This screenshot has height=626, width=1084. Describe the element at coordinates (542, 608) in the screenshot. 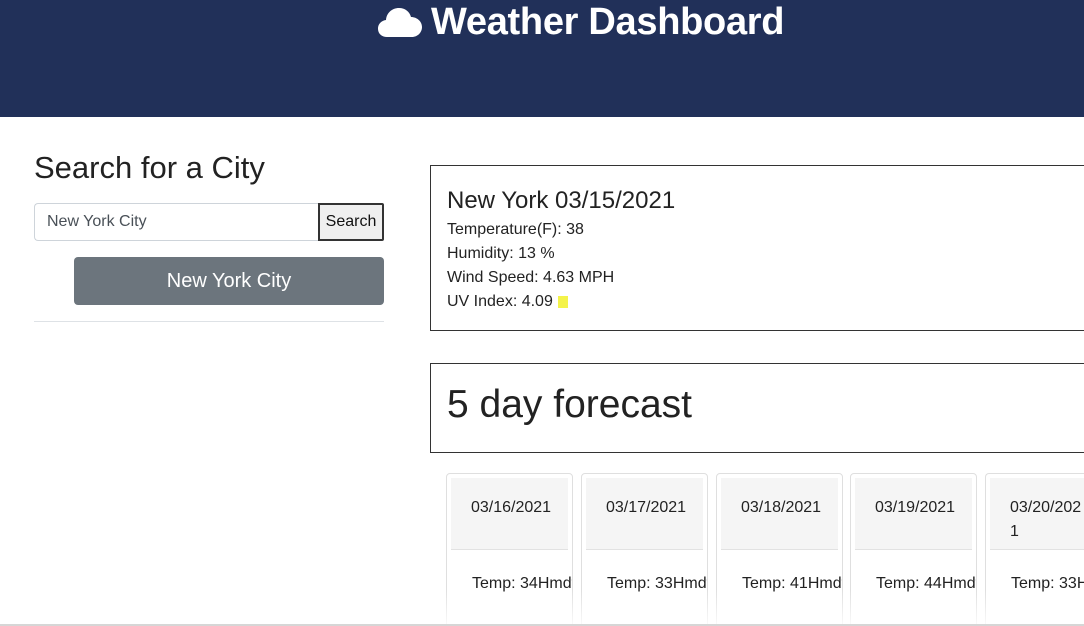

I see `viewport-bottom-fade` at that location.